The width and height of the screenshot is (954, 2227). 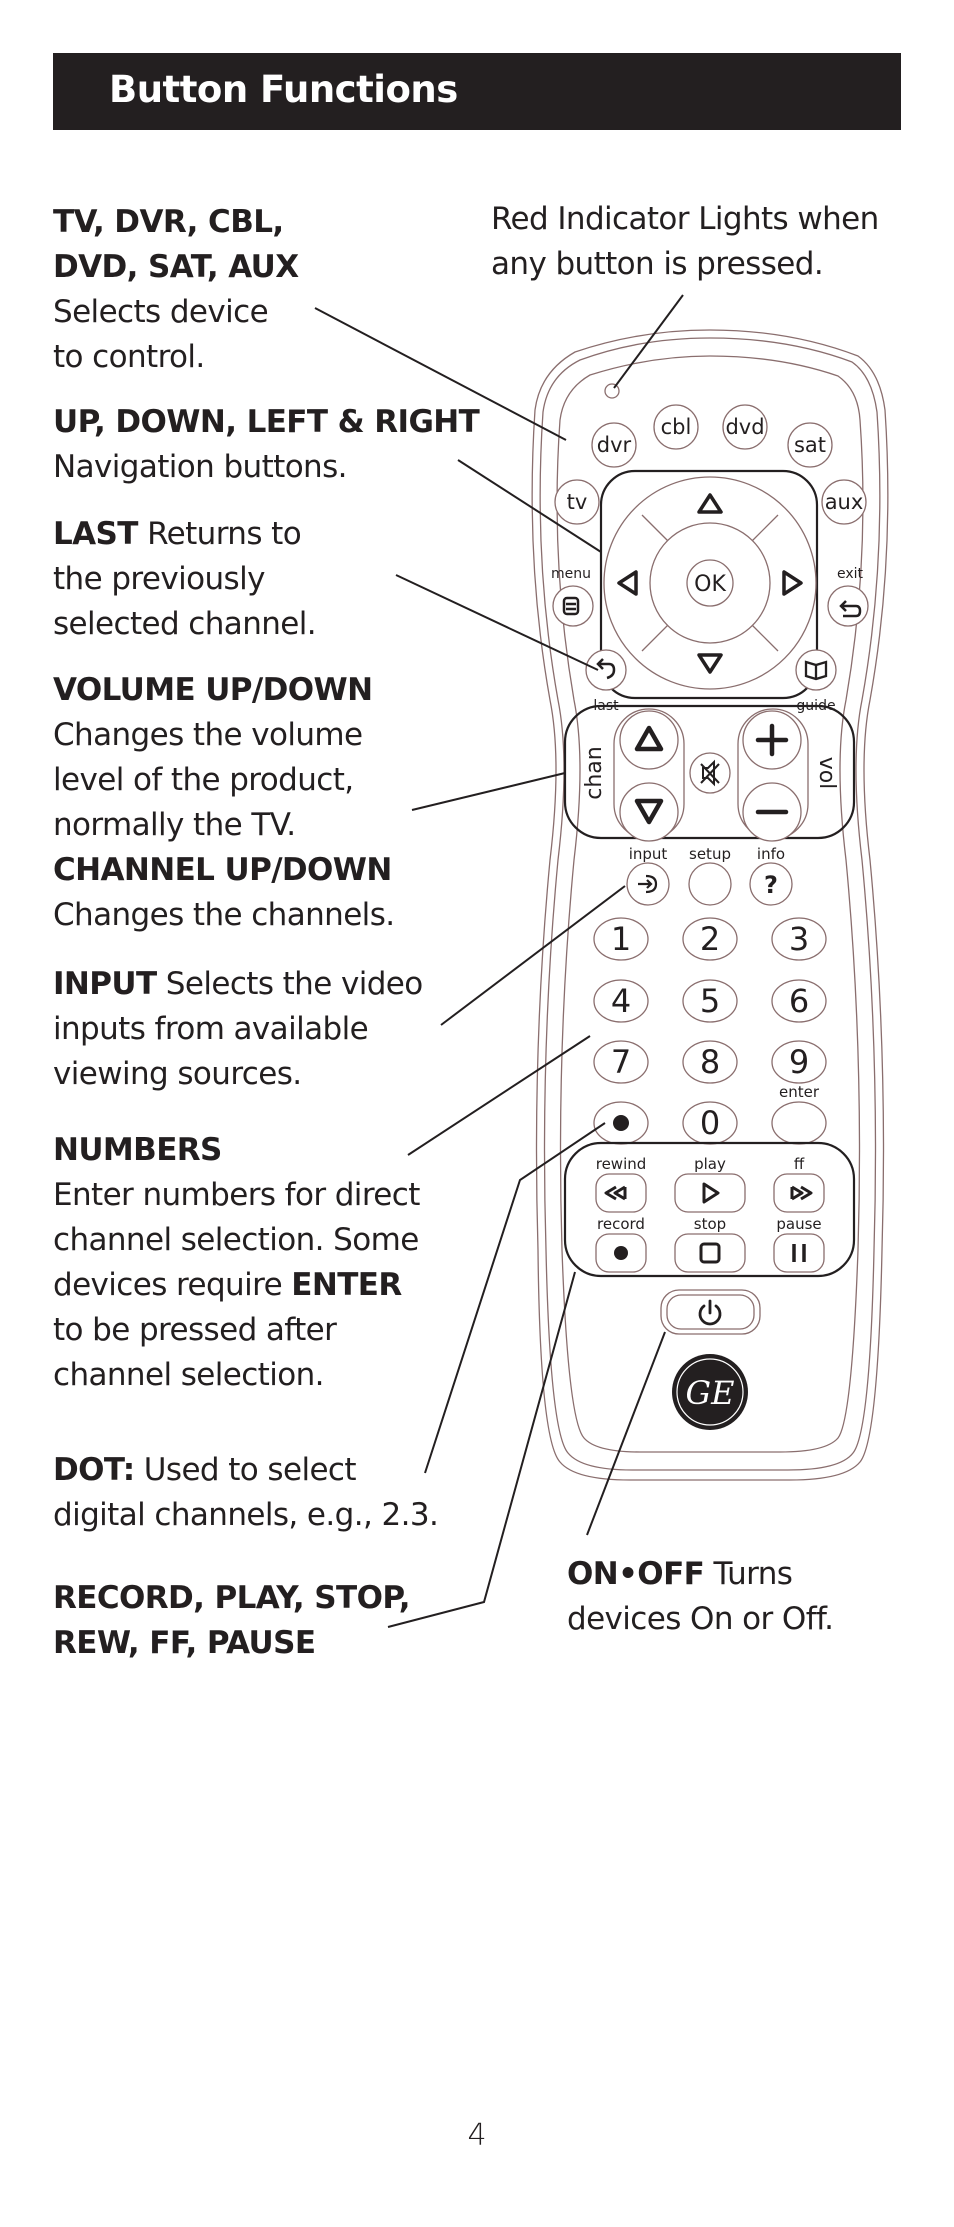 I want to click on ge-logo: GE, so click(x=710, y=1392).